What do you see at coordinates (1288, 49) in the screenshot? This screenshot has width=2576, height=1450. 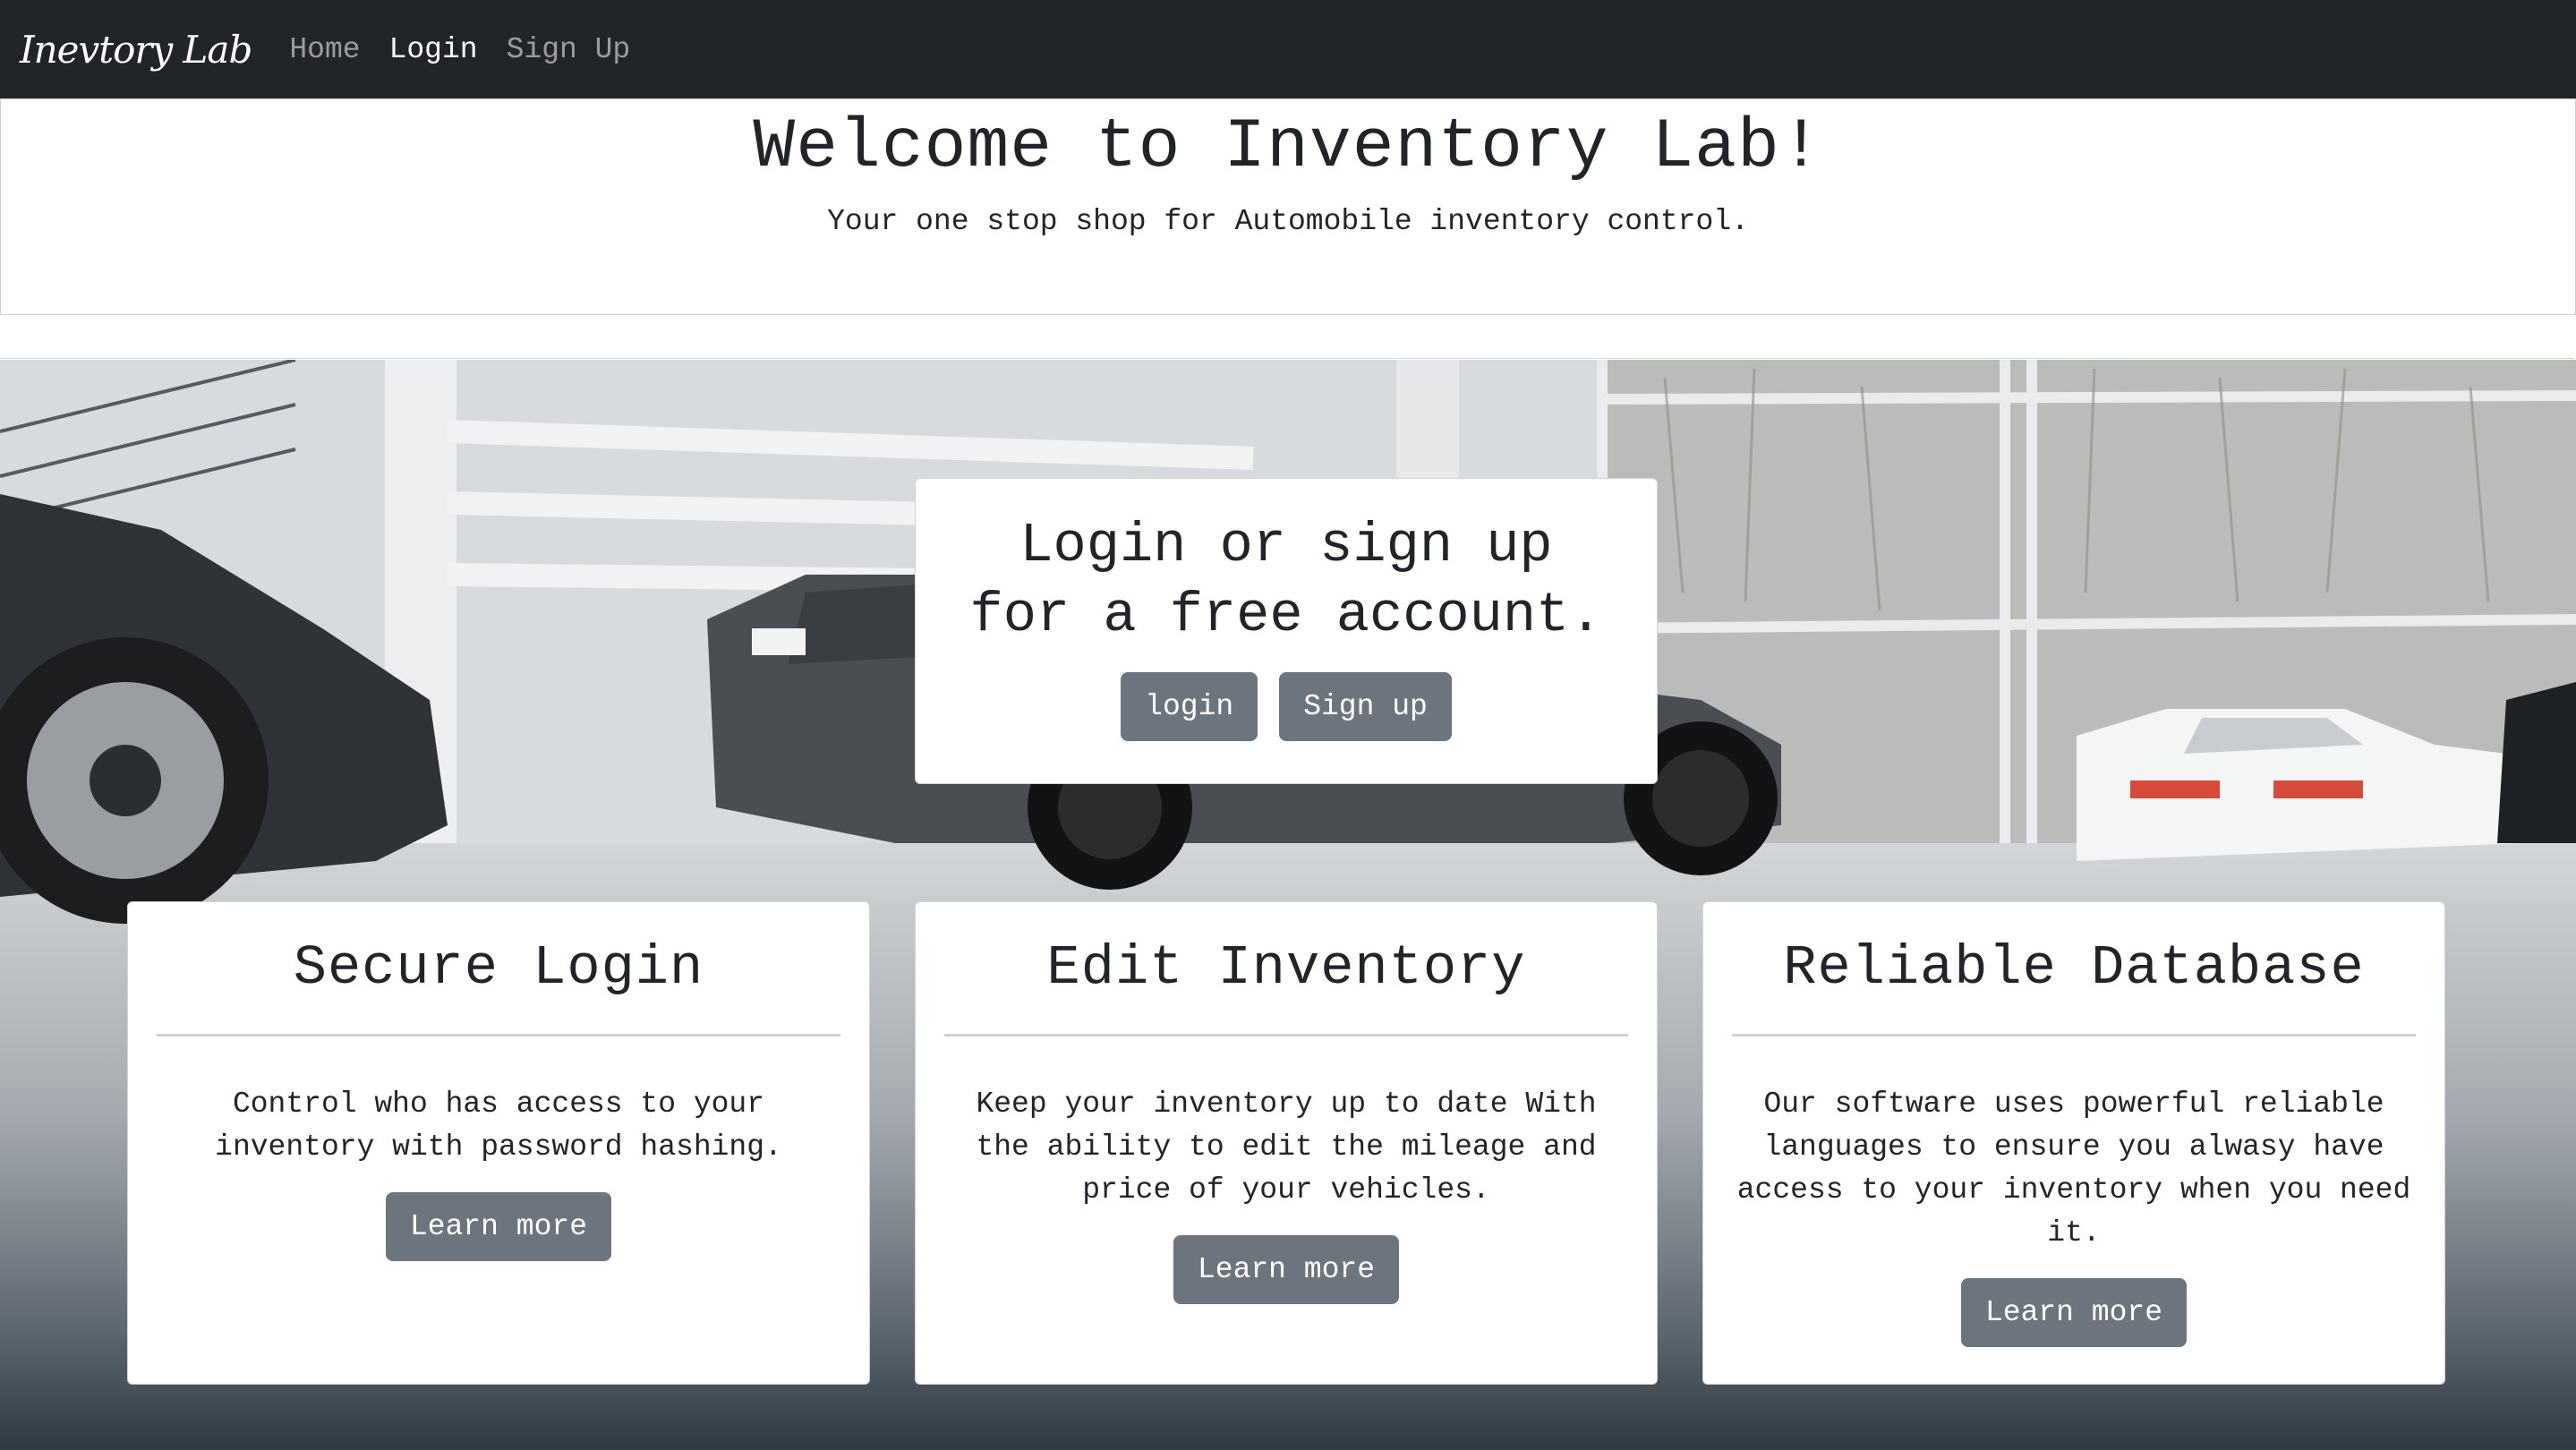 I see `navbar: Inevtory Lab Home Login Sign Up` at bounding box center [1288, 49].